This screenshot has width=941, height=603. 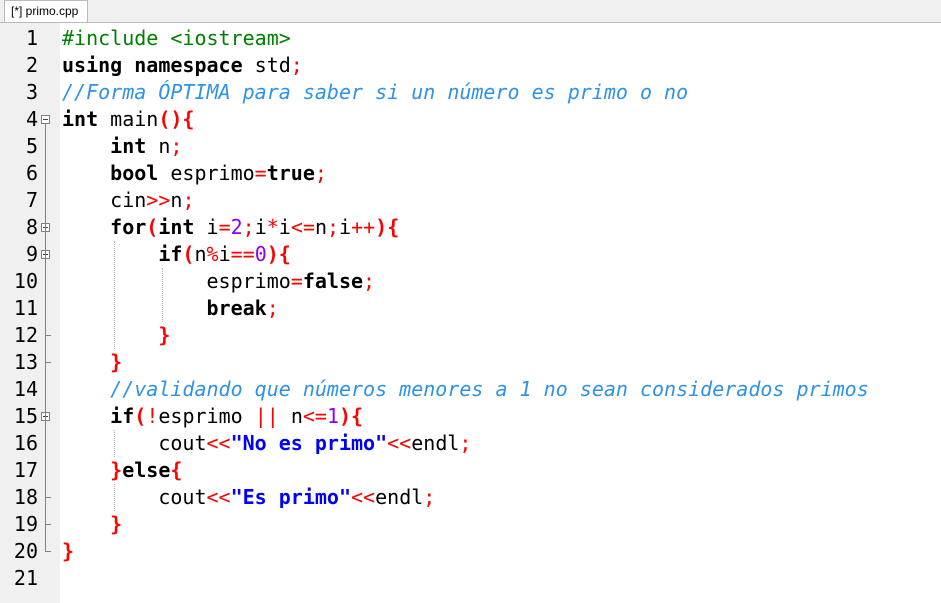 What do you see at coordinates (176, 38) in the screenshot?
I see `code-line: #include <iostream>` at bounding box center [176, 38].